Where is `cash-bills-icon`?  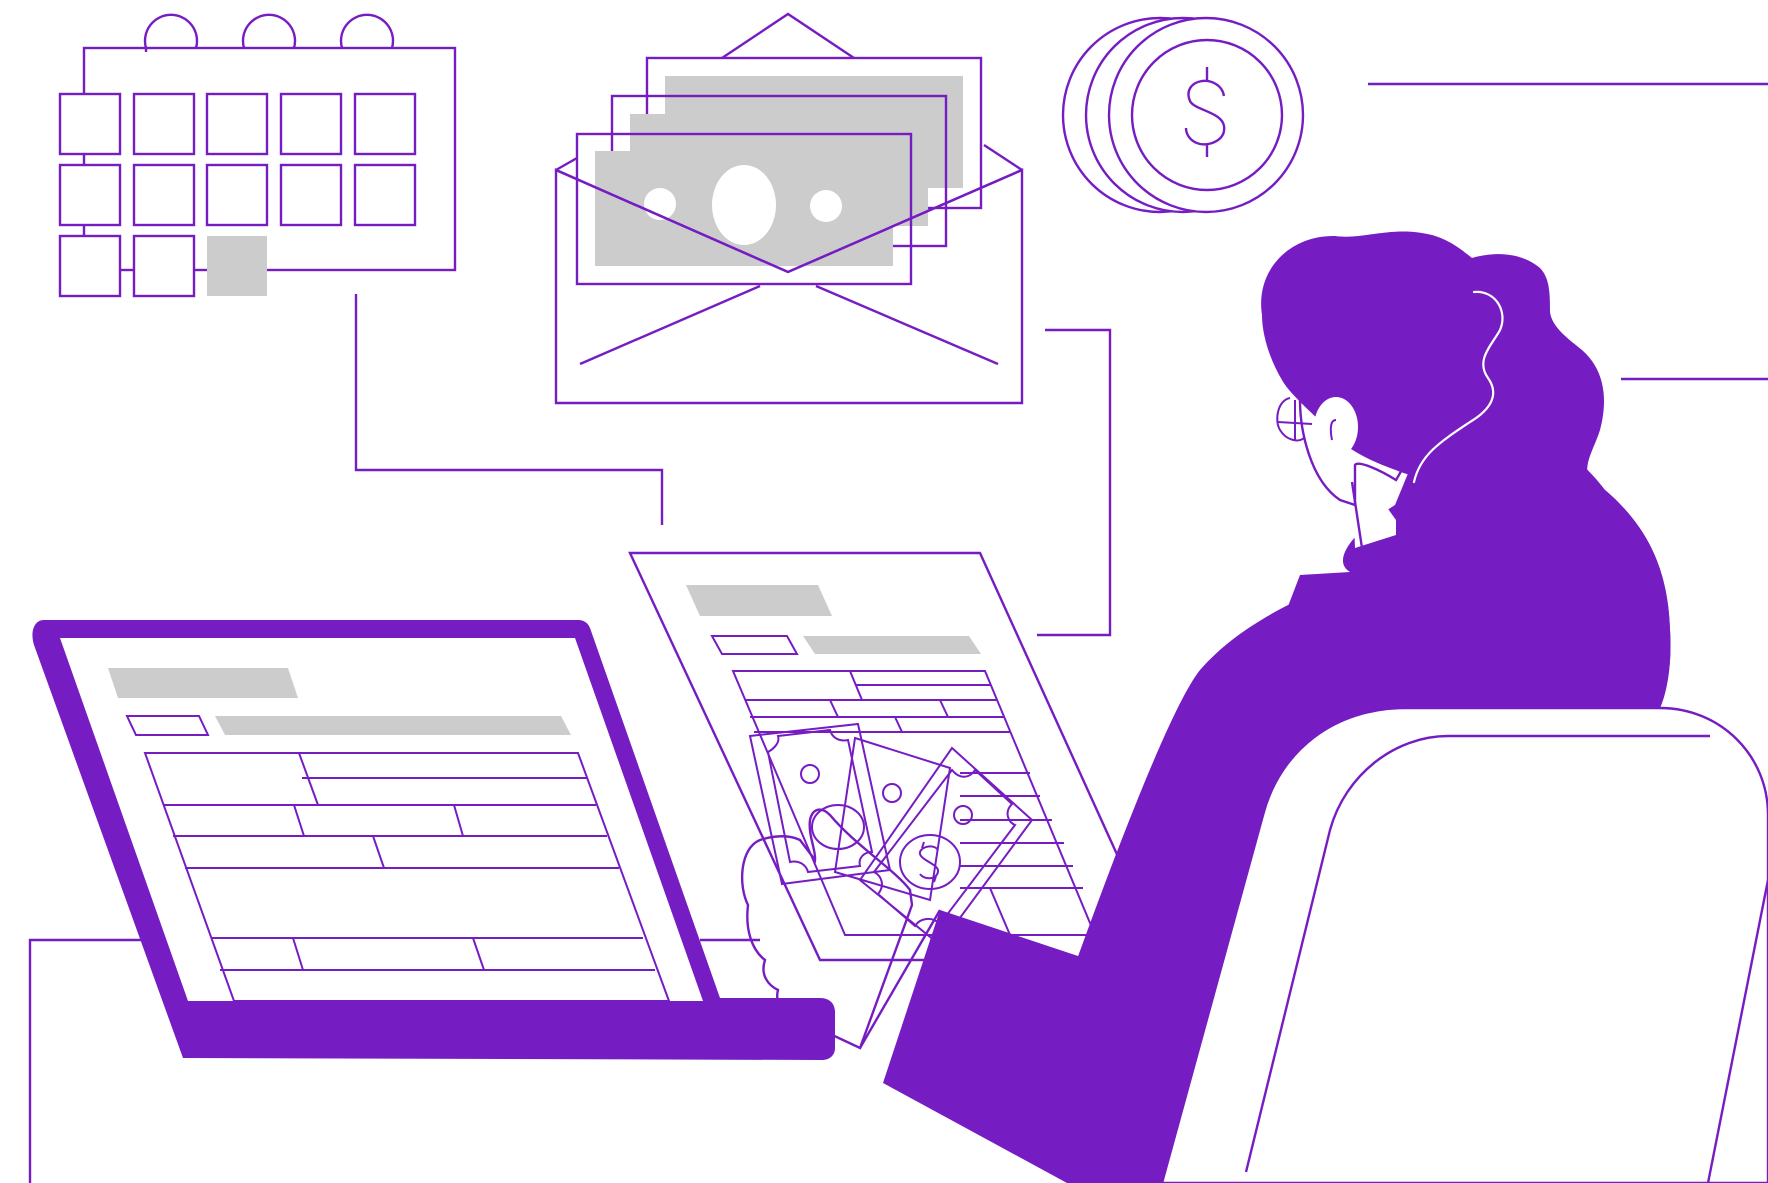 cash-bills-icon is located at coordinates (891, 834).